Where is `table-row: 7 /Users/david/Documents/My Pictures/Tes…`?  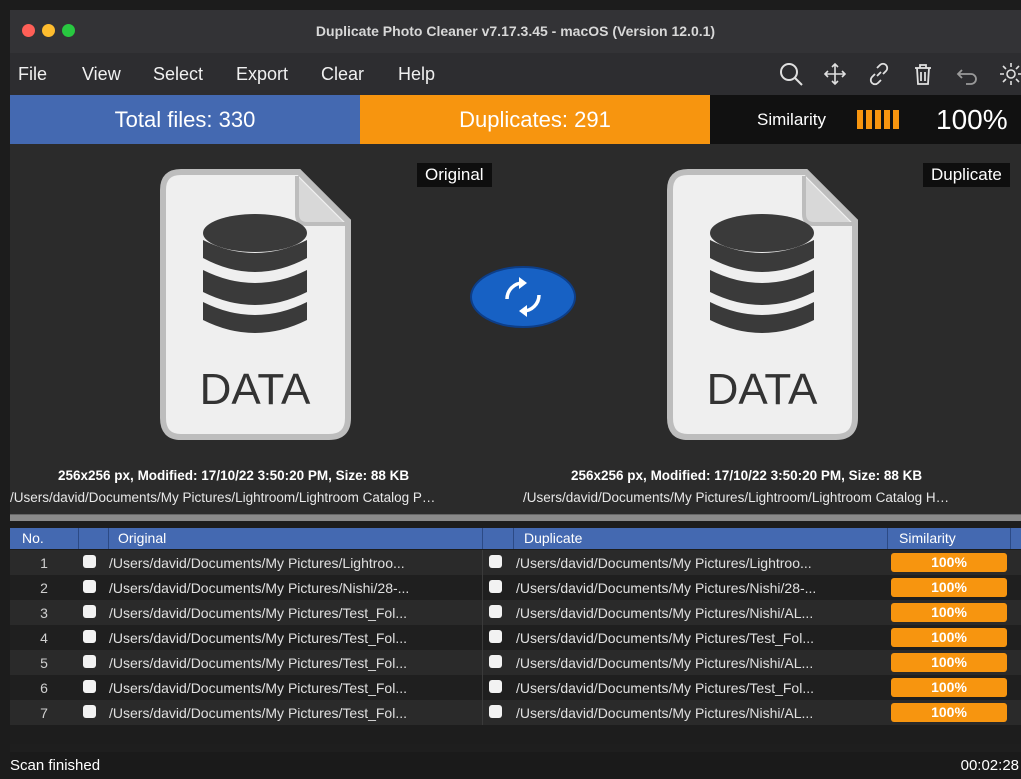 table-row: 7 /Users/david/Documents/My Pictures/Tes… is located at coordinates (515, 712).